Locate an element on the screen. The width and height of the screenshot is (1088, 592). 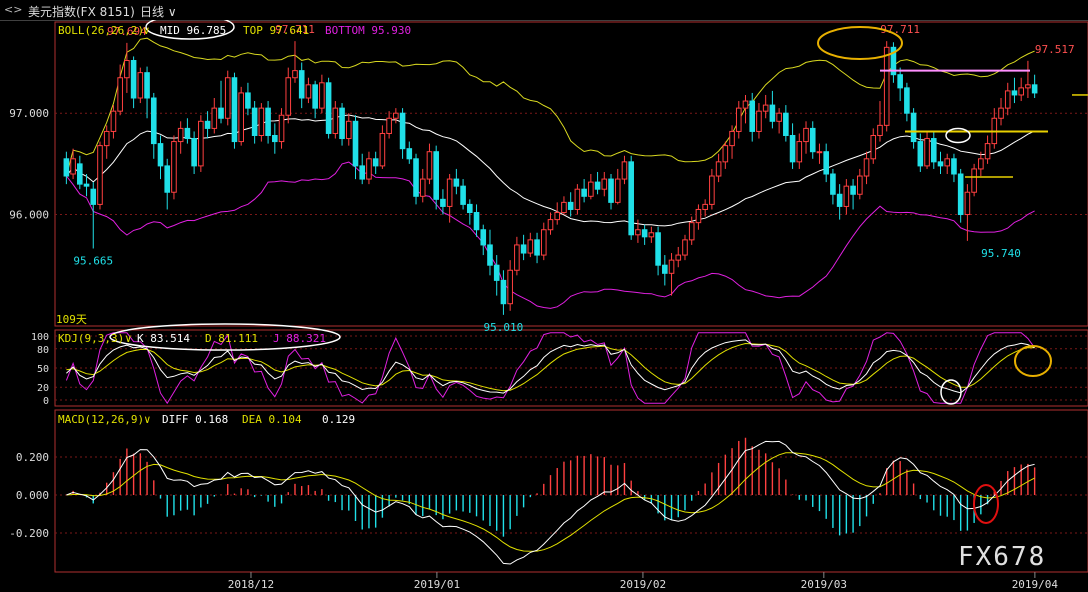
date-axis-label: 2018/12 is located at coordinates (251, 584).